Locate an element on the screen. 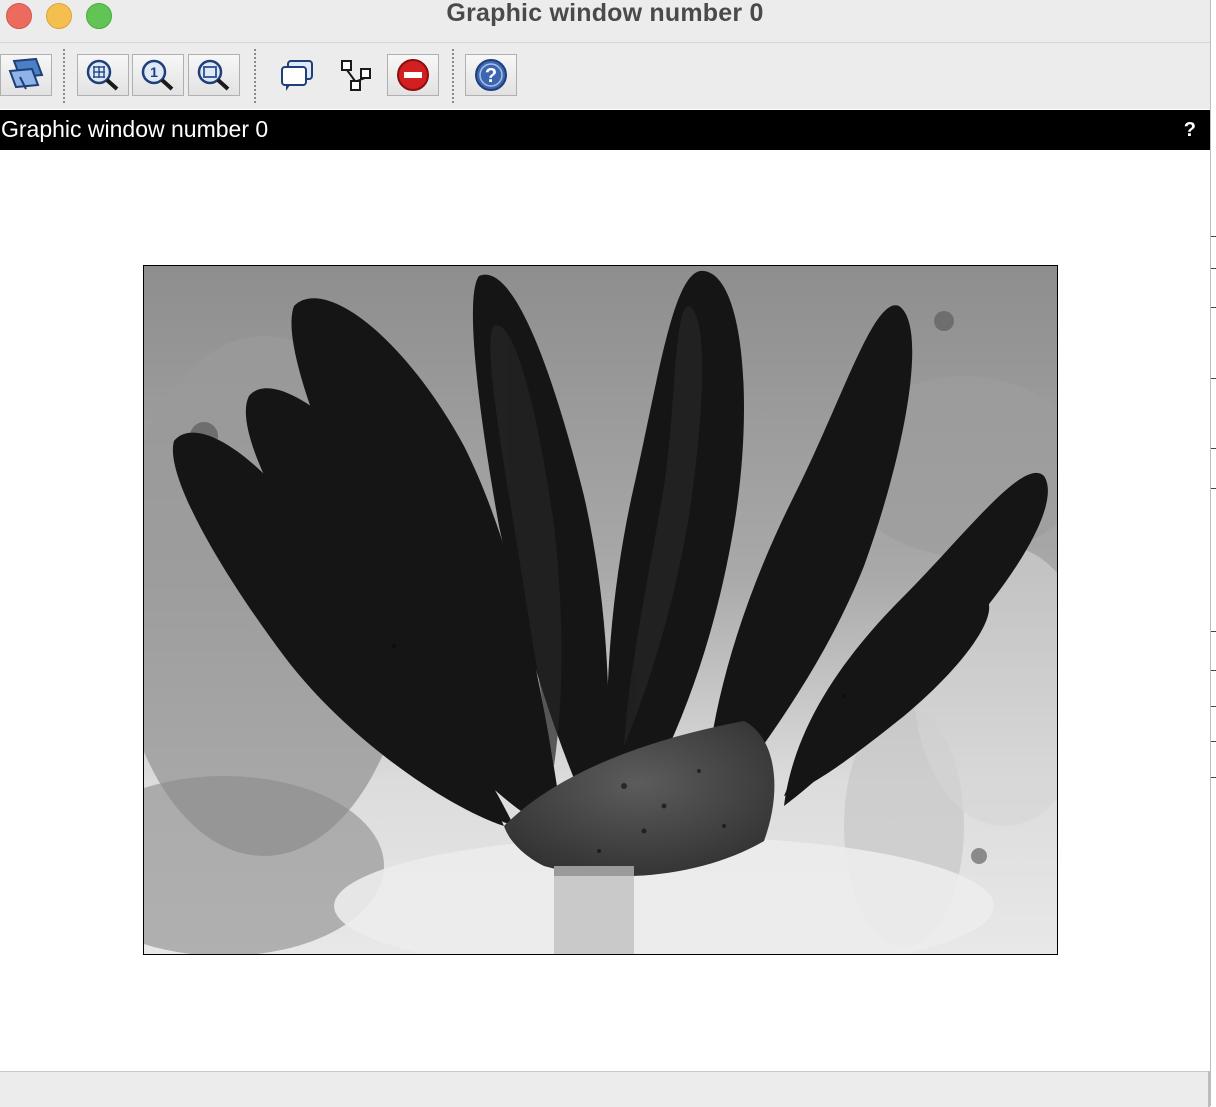 The width and height of the screenshot is (1216, 1107). rotate-button is located at coordinates (26, 75).